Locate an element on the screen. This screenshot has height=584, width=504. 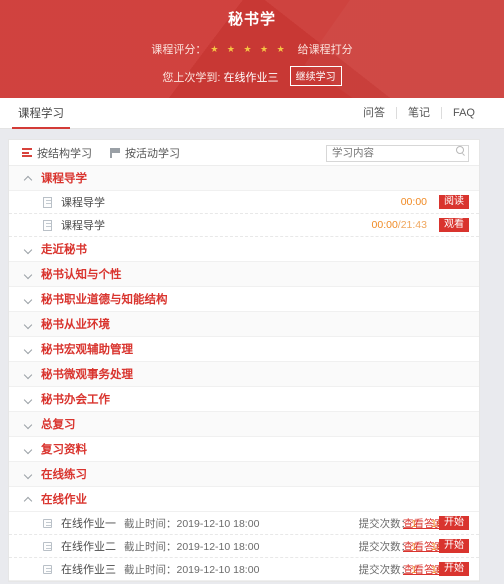
chapter-header-10: 复习资料 is located at coordinates (244, 449).